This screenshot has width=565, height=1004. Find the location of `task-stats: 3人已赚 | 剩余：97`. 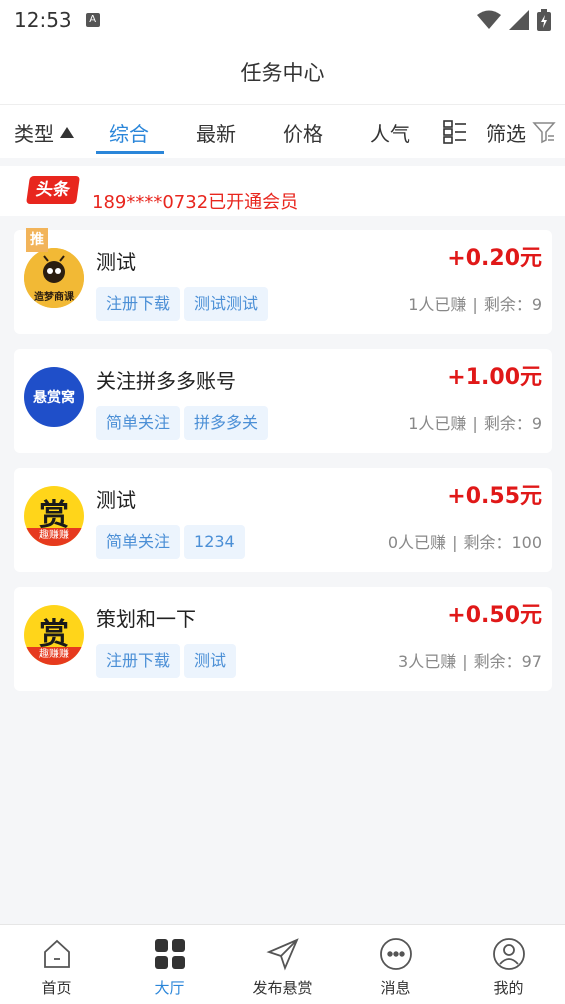

task-stats: 3人已赚 | 剩余：97 is located at coordinates (470, 660).